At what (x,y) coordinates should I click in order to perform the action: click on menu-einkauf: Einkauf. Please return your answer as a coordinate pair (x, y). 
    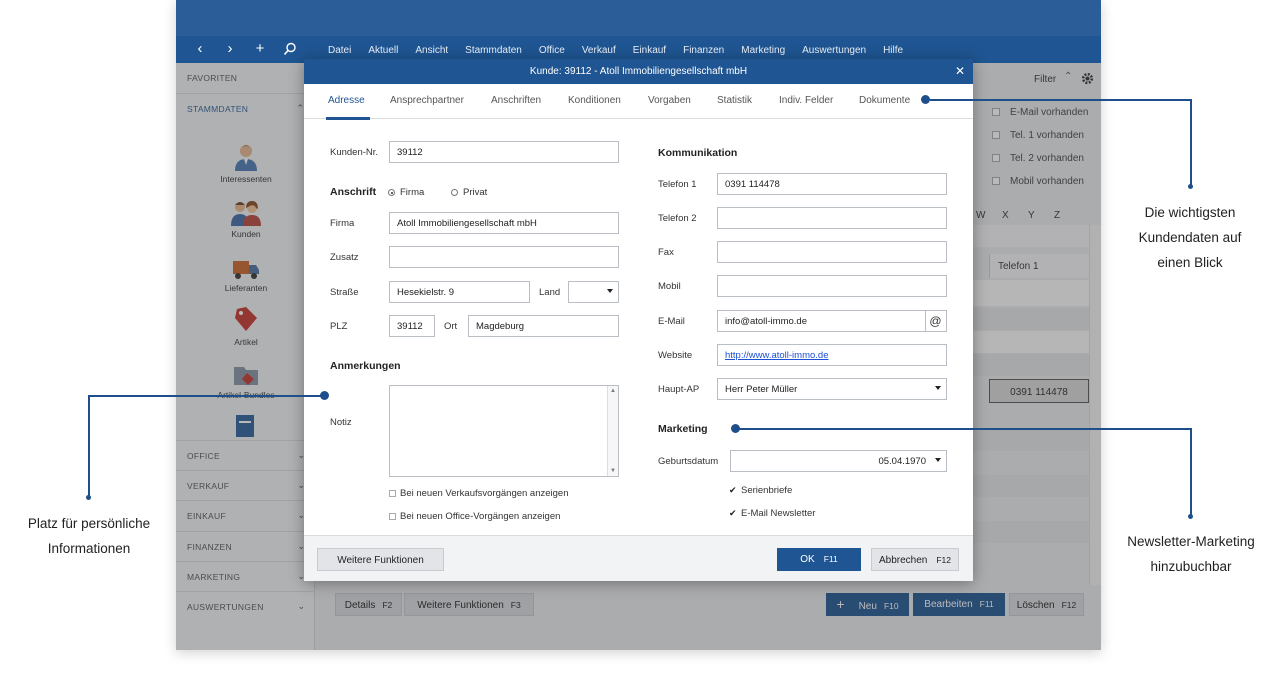
    Looking at the image, I should click on (649, 50).